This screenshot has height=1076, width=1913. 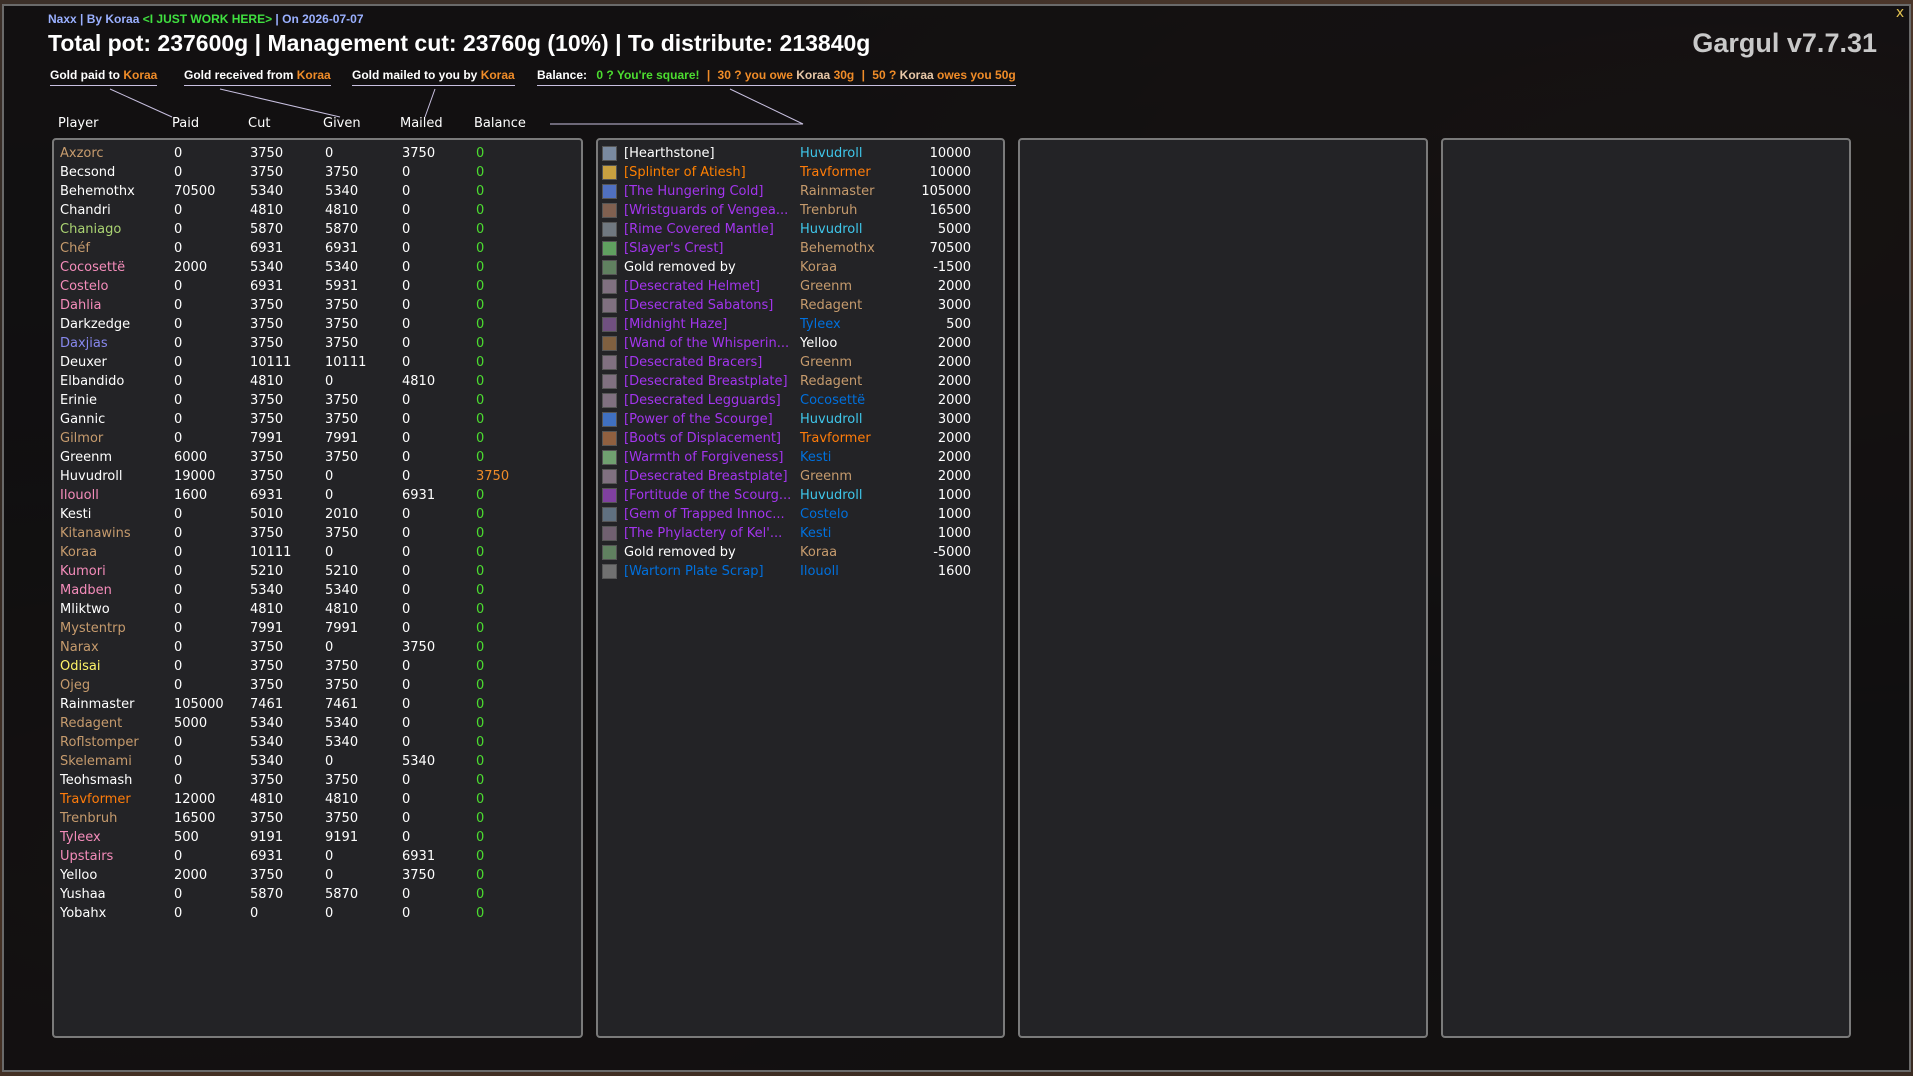 I want to click on player-row: Ilouoll 1600 6931 0 6931 0, so click(x=317, y=495).